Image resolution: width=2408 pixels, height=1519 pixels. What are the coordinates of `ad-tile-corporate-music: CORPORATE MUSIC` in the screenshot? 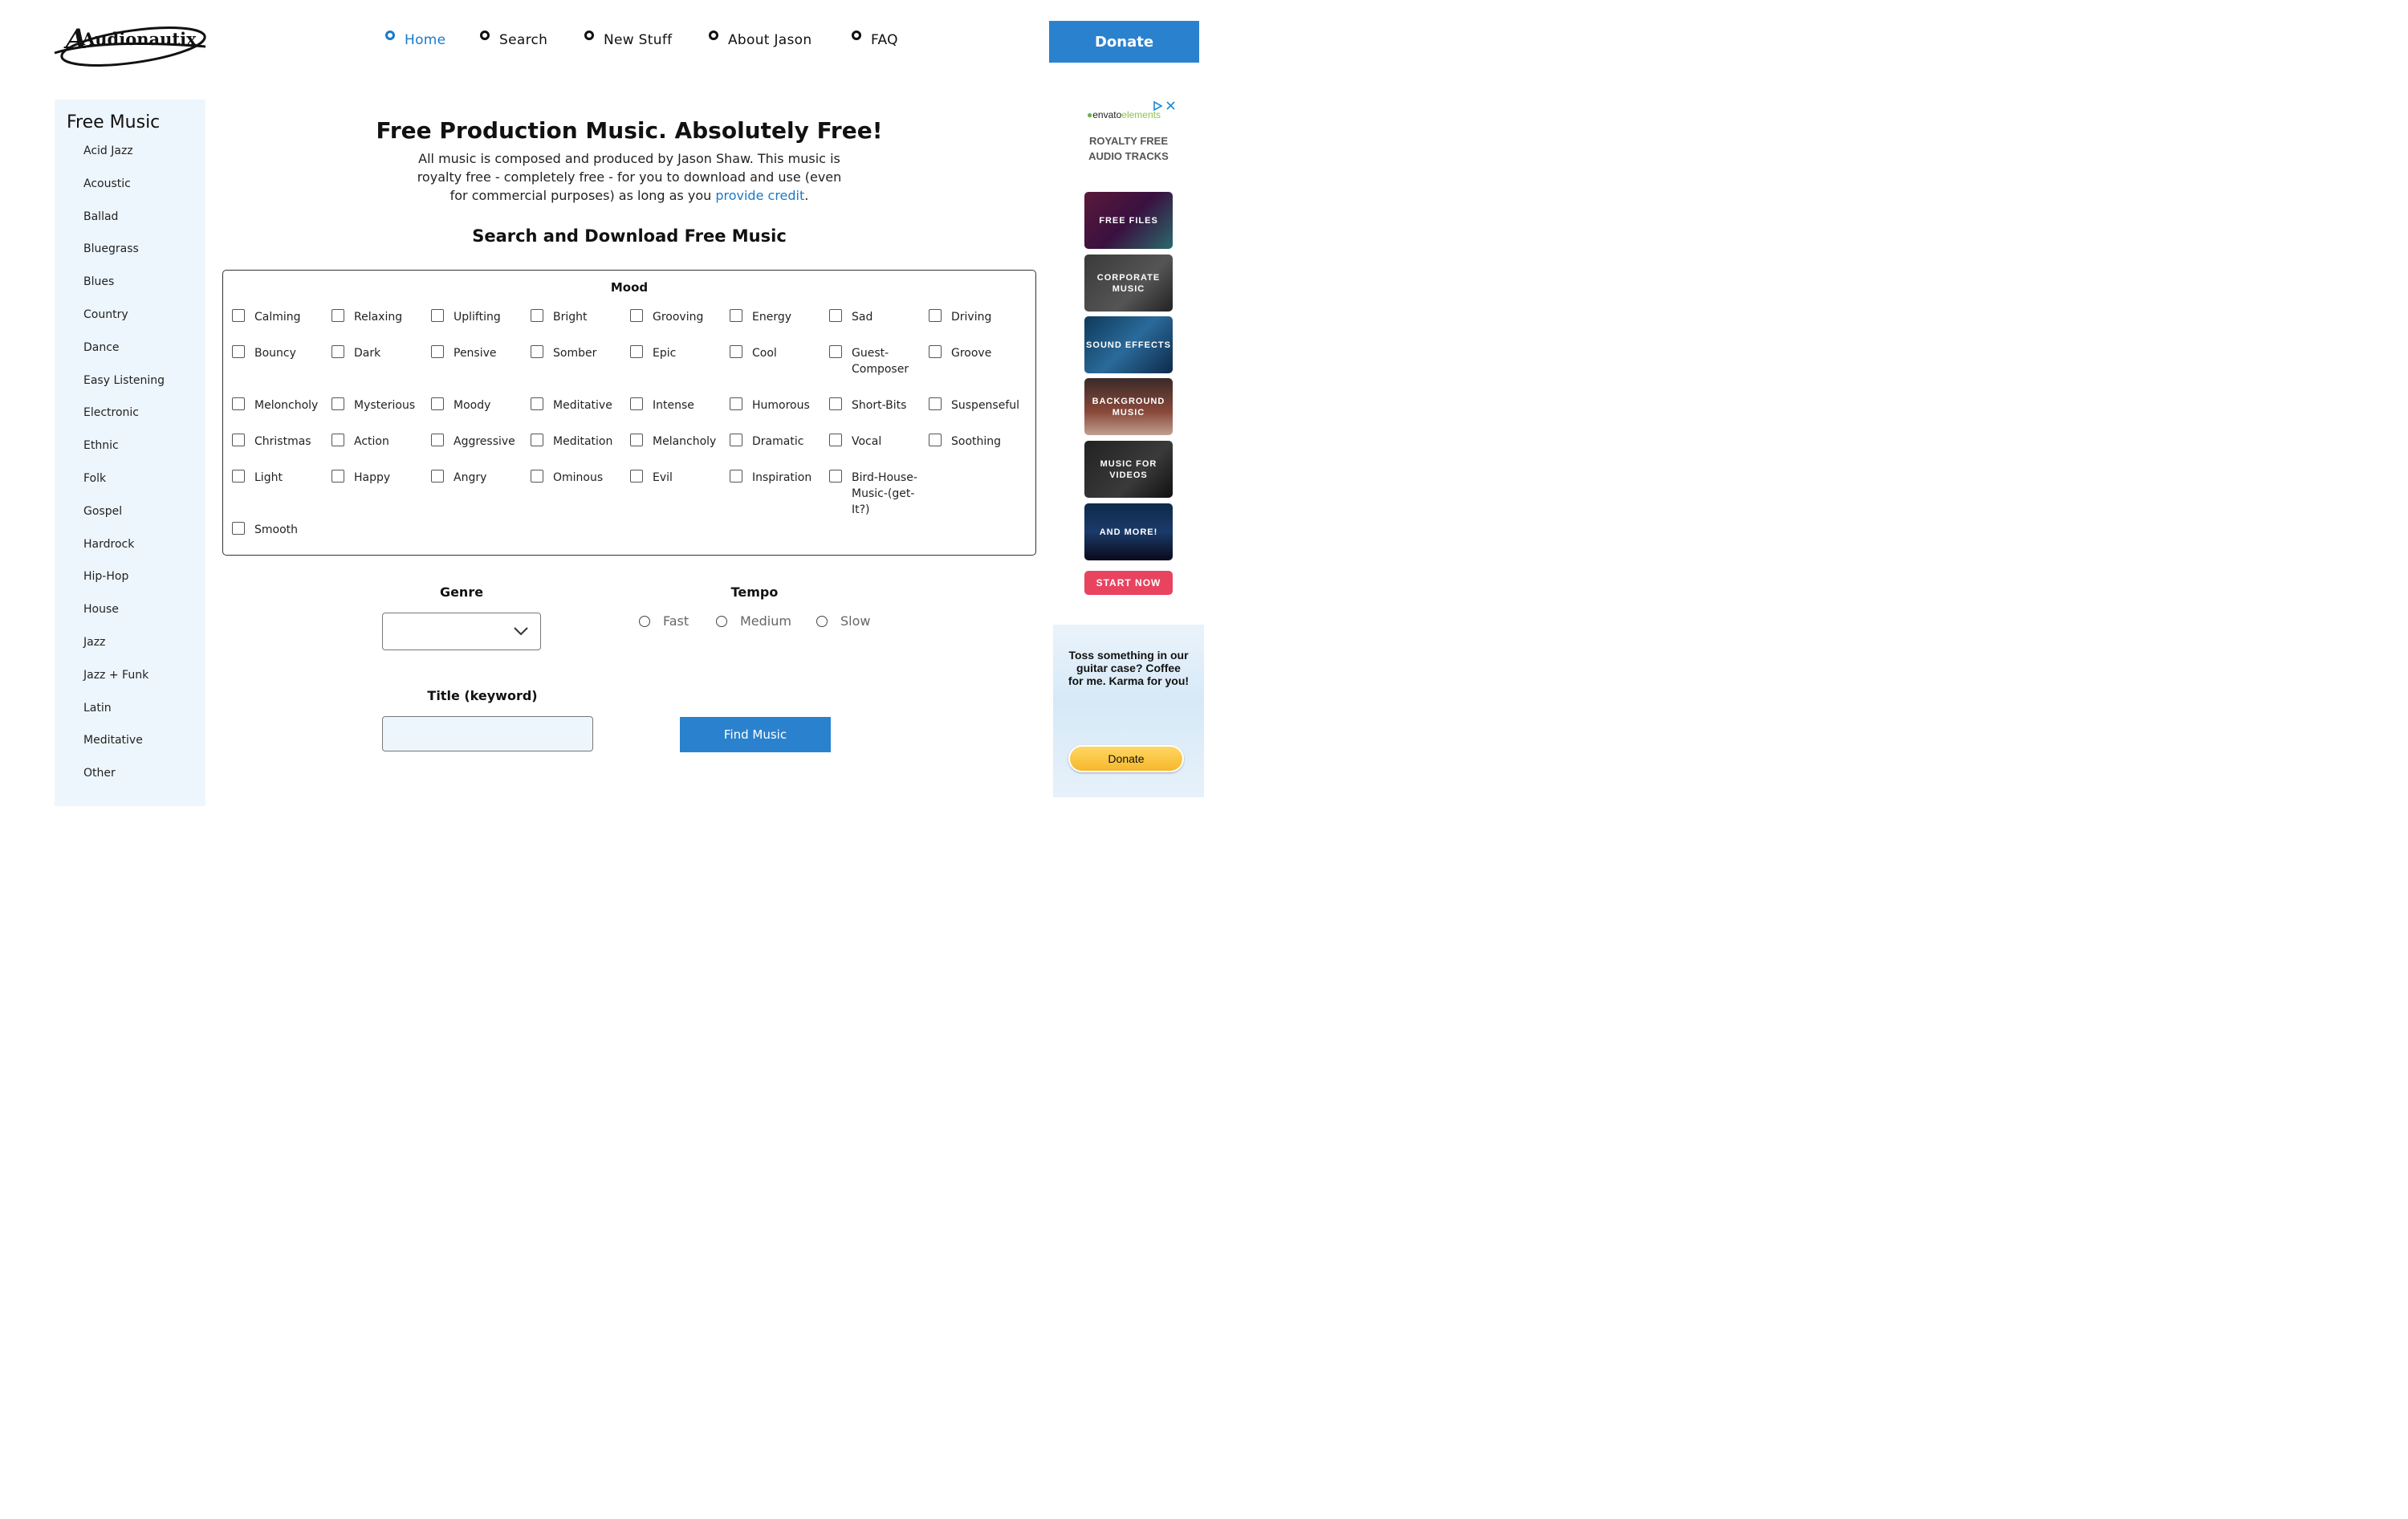 It's located at (1128, 283).